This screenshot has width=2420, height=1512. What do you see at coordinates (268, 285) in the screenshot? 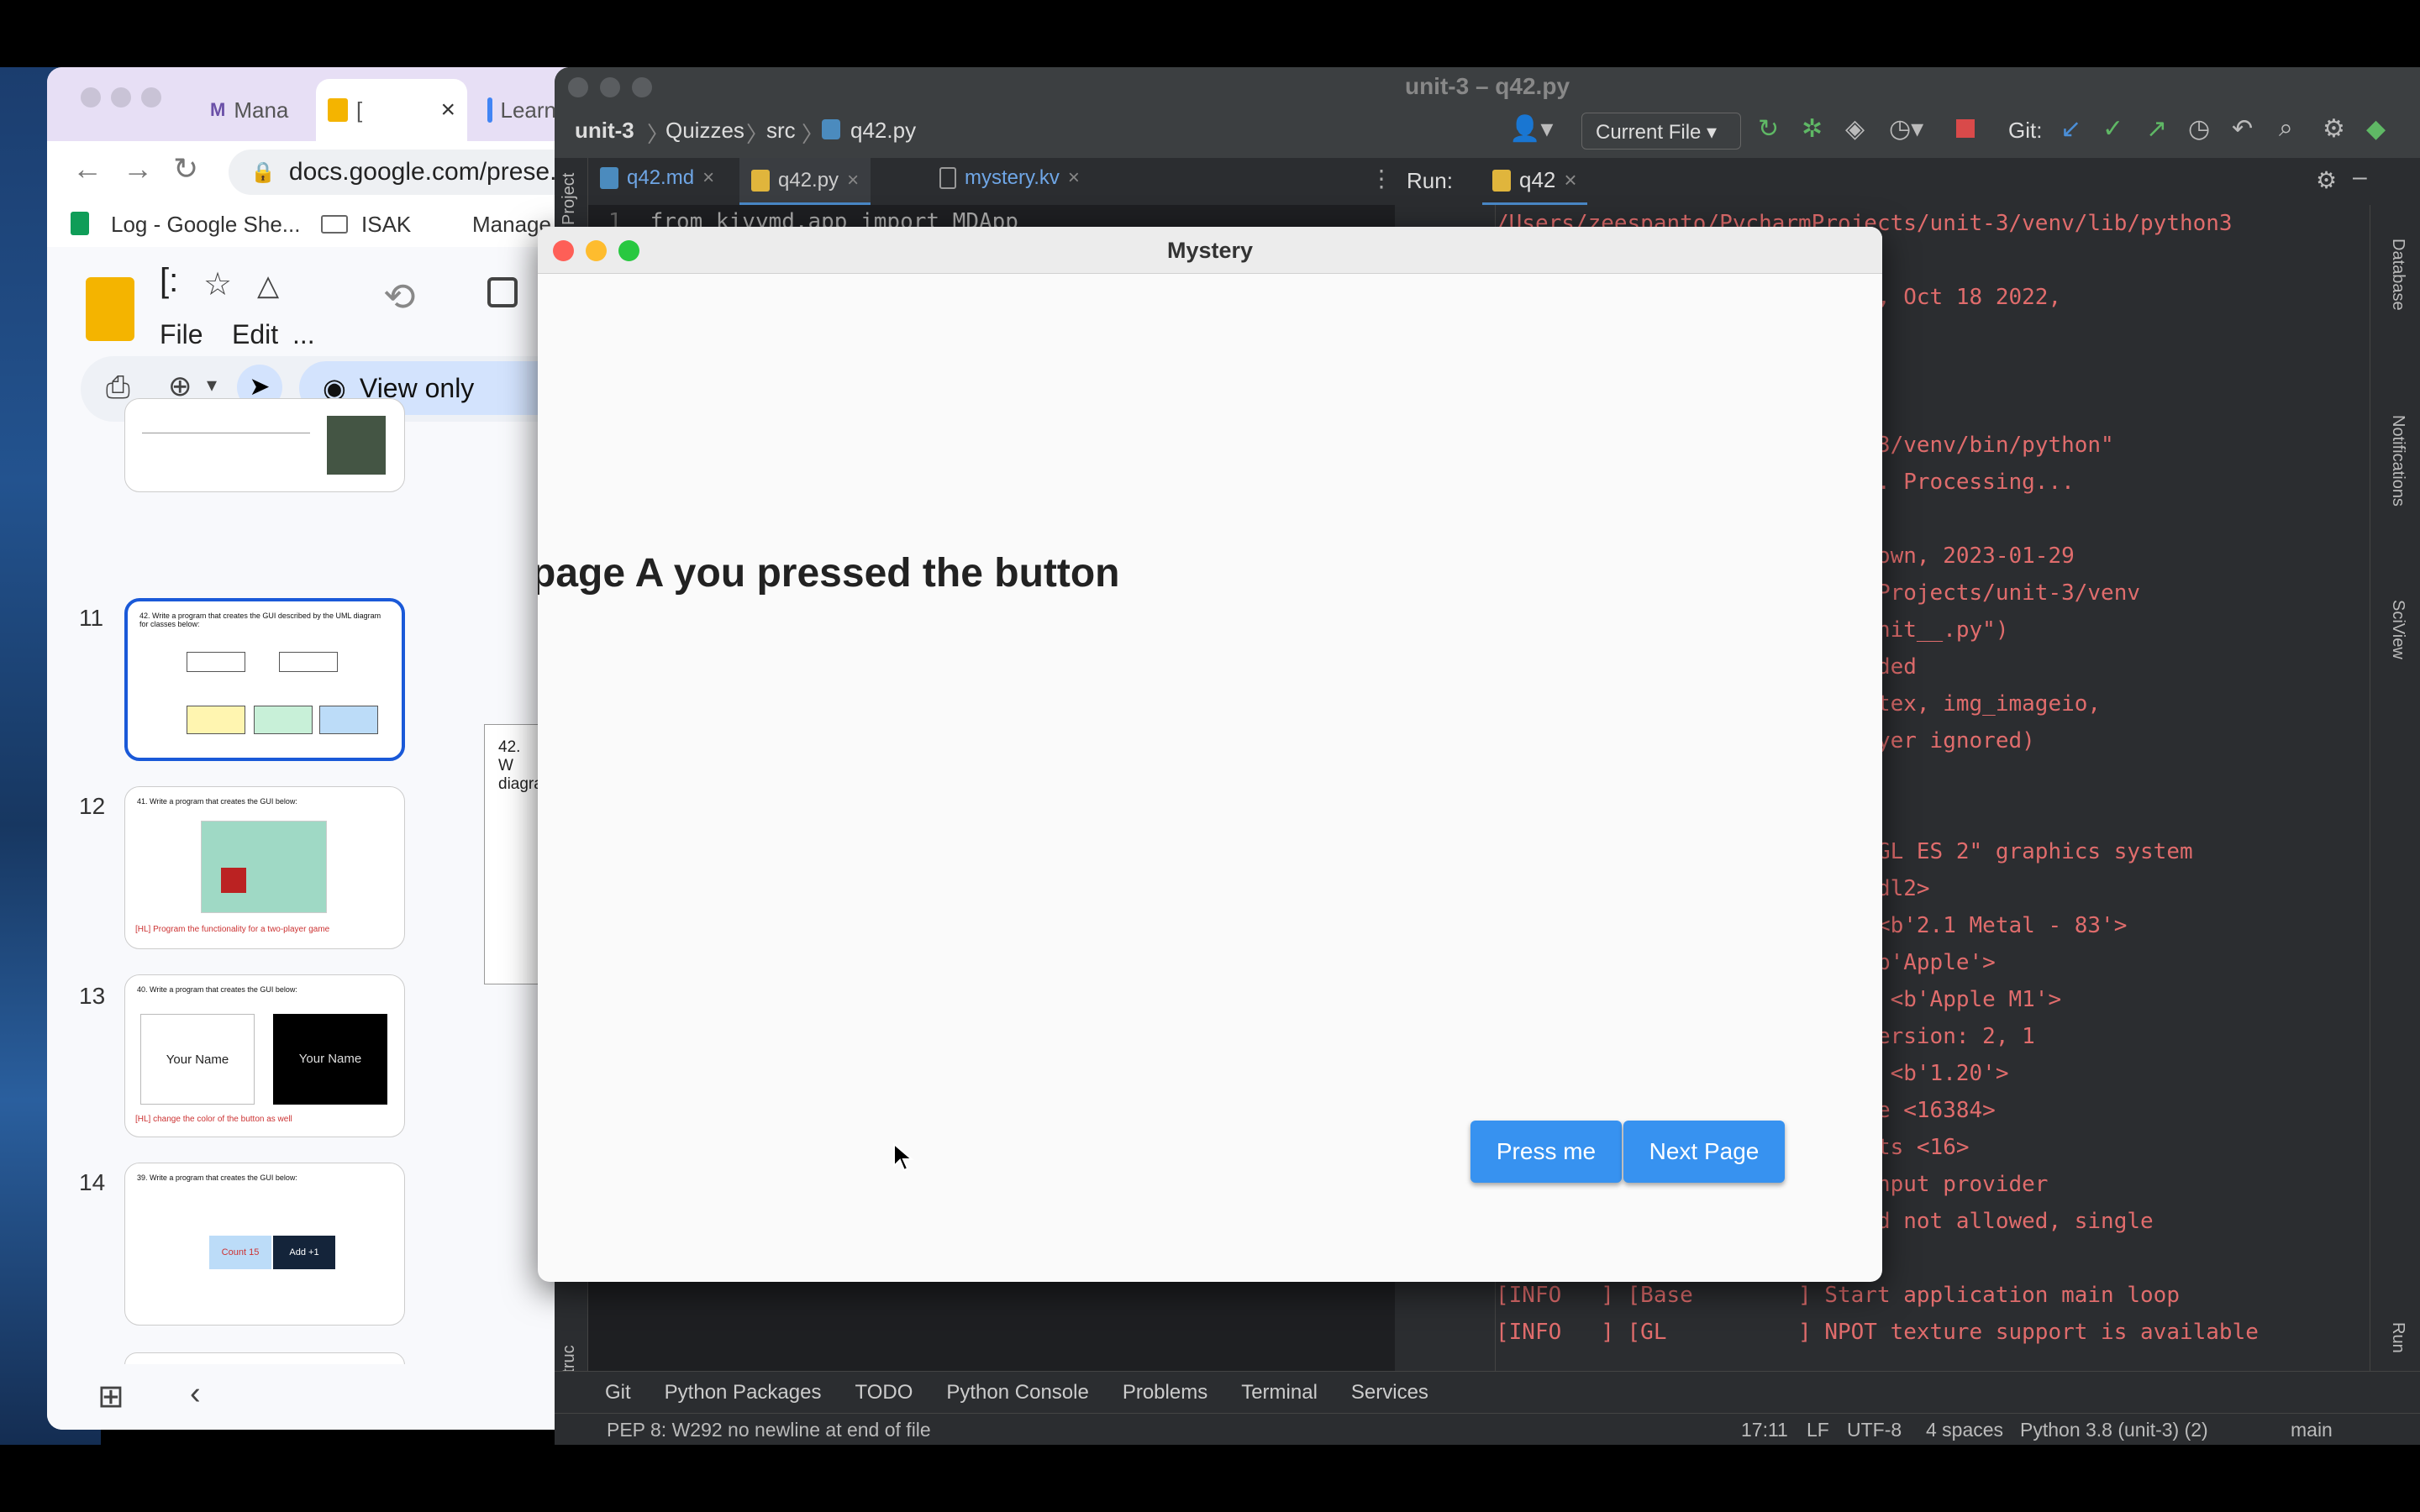
I see `drive-icon: △` at bounding box center [268, 285].